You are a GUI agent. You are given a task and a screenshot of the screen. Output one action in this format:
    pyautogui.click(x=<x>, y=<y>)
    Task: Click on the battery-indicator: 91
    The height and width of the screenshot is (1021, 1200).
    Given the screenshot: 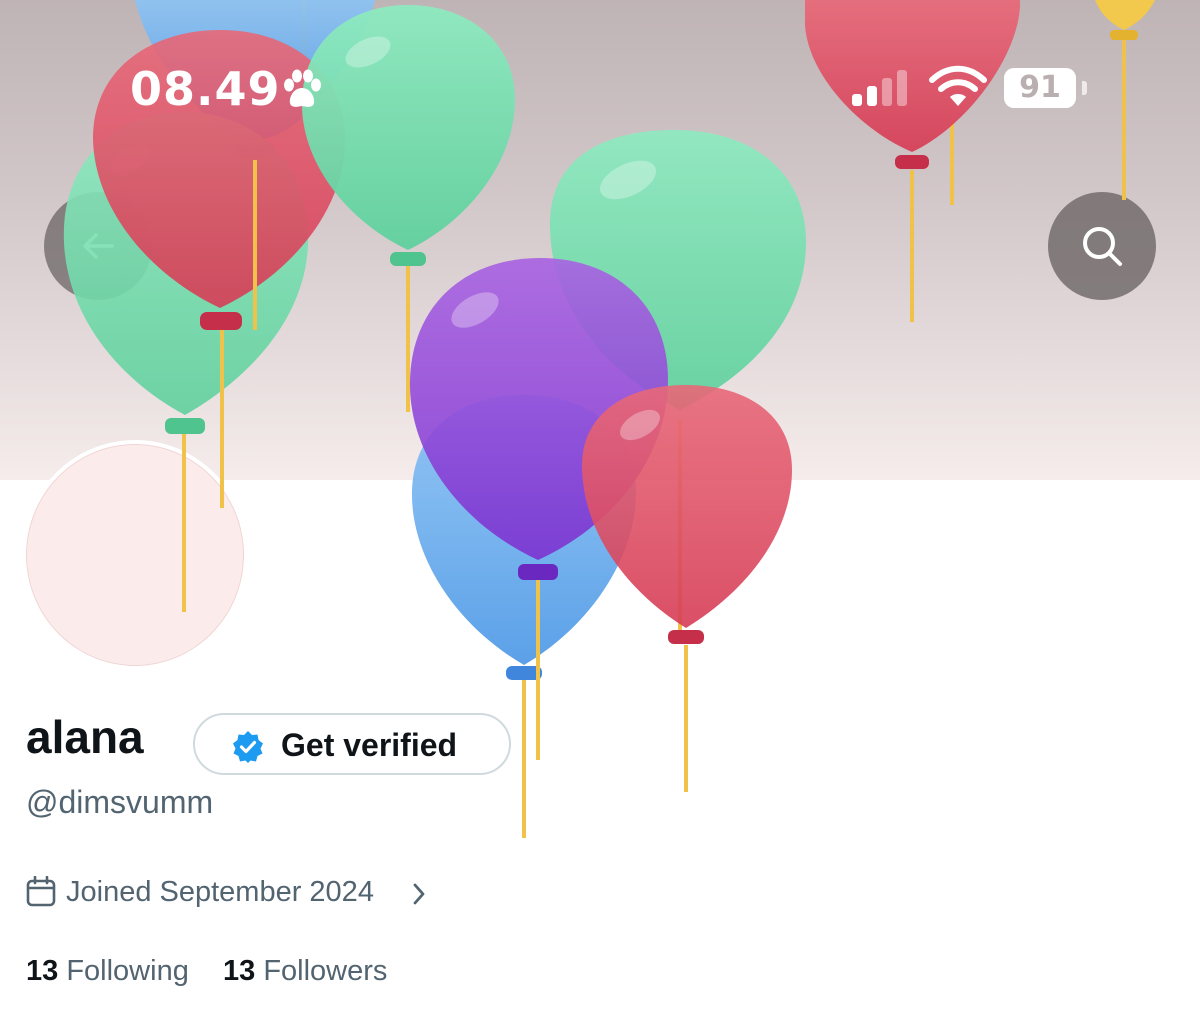 What is the action you would take?
    pyautogui.click(x=1045, y=88)
    